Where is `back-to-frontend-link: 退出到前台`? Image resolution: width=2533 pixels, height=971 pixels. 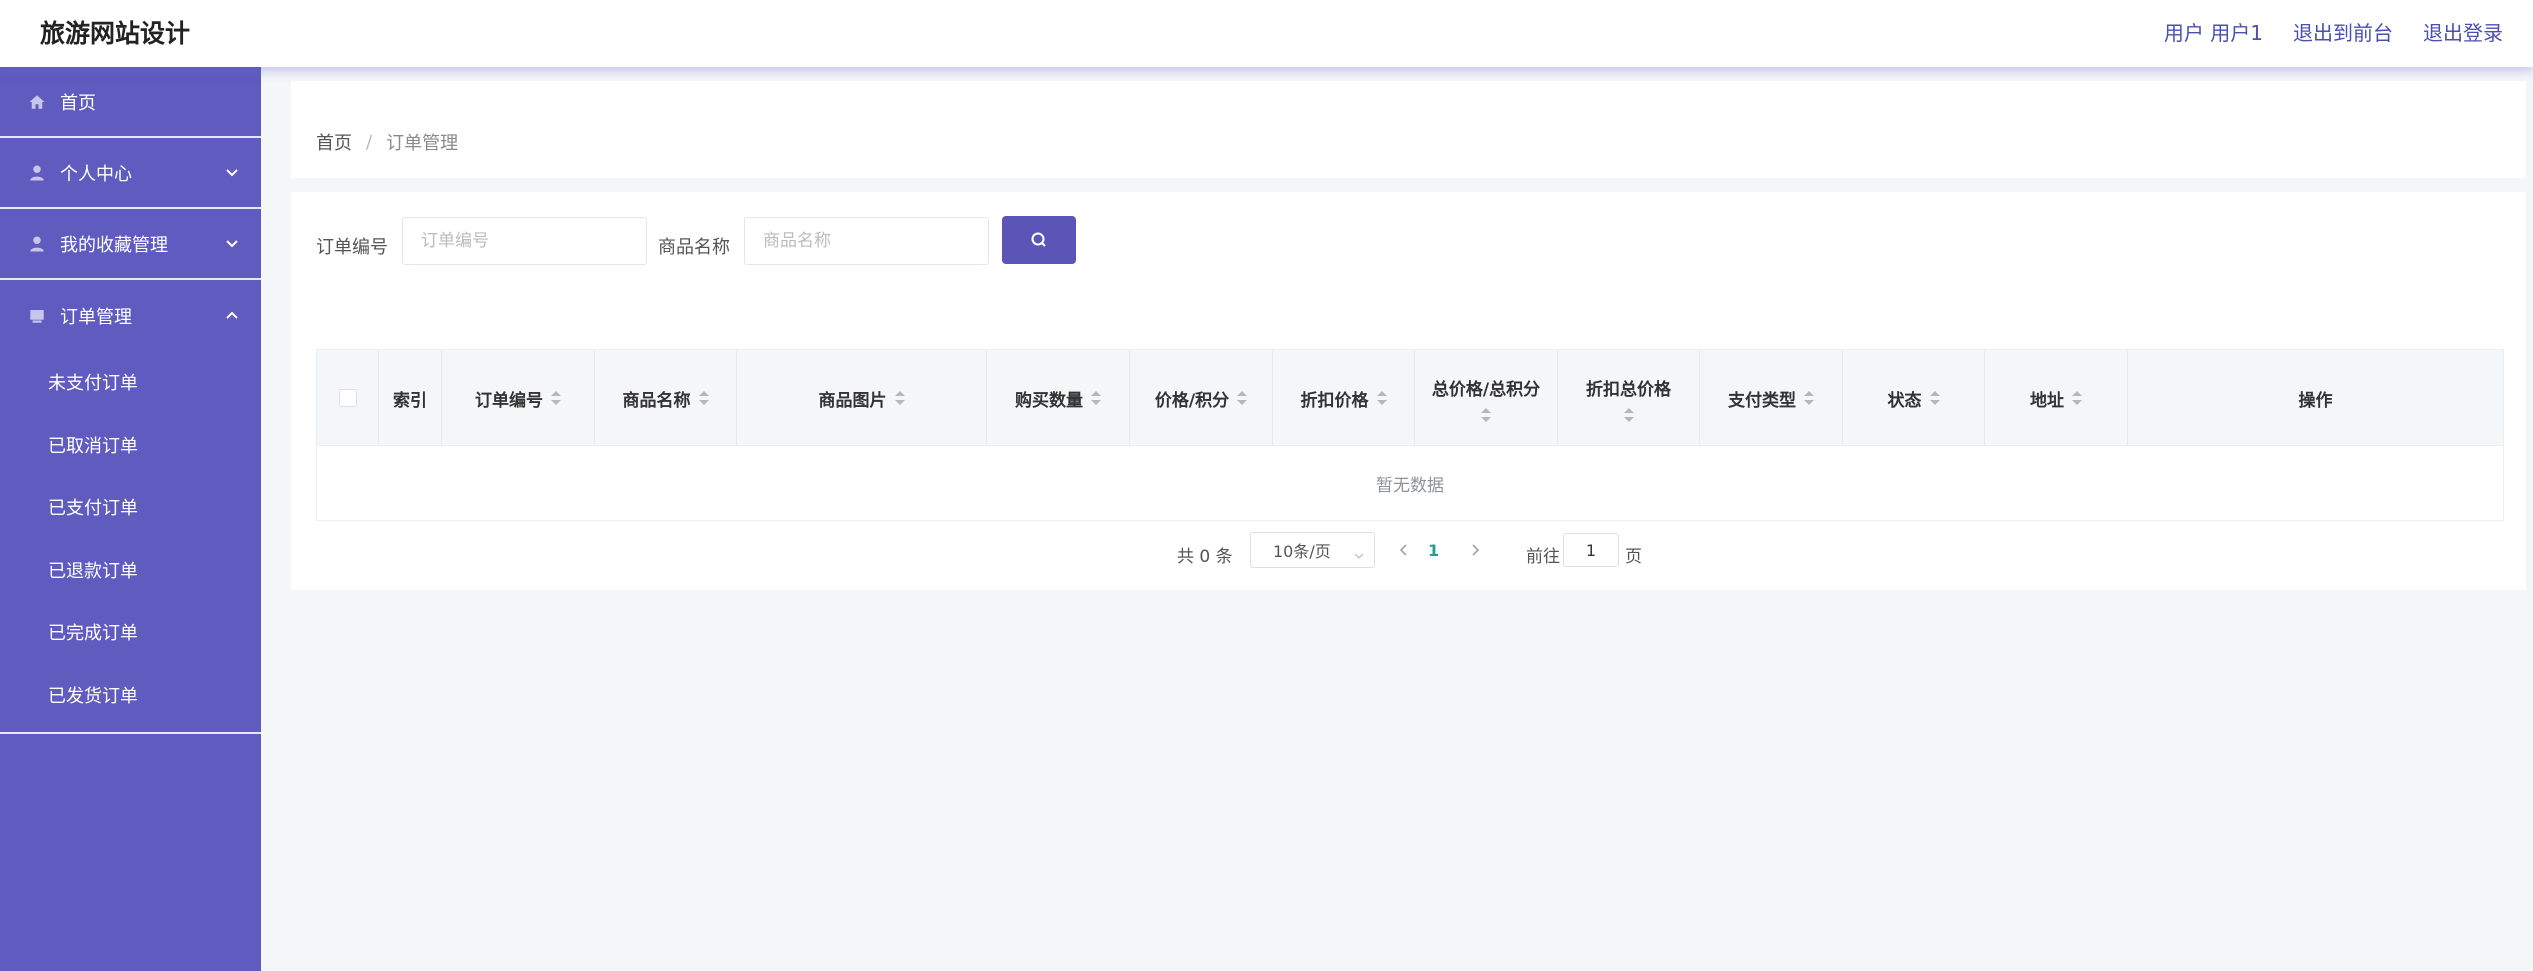
back-to-frontend-link: 退出到前台 is located at coordinates (2343, 31).